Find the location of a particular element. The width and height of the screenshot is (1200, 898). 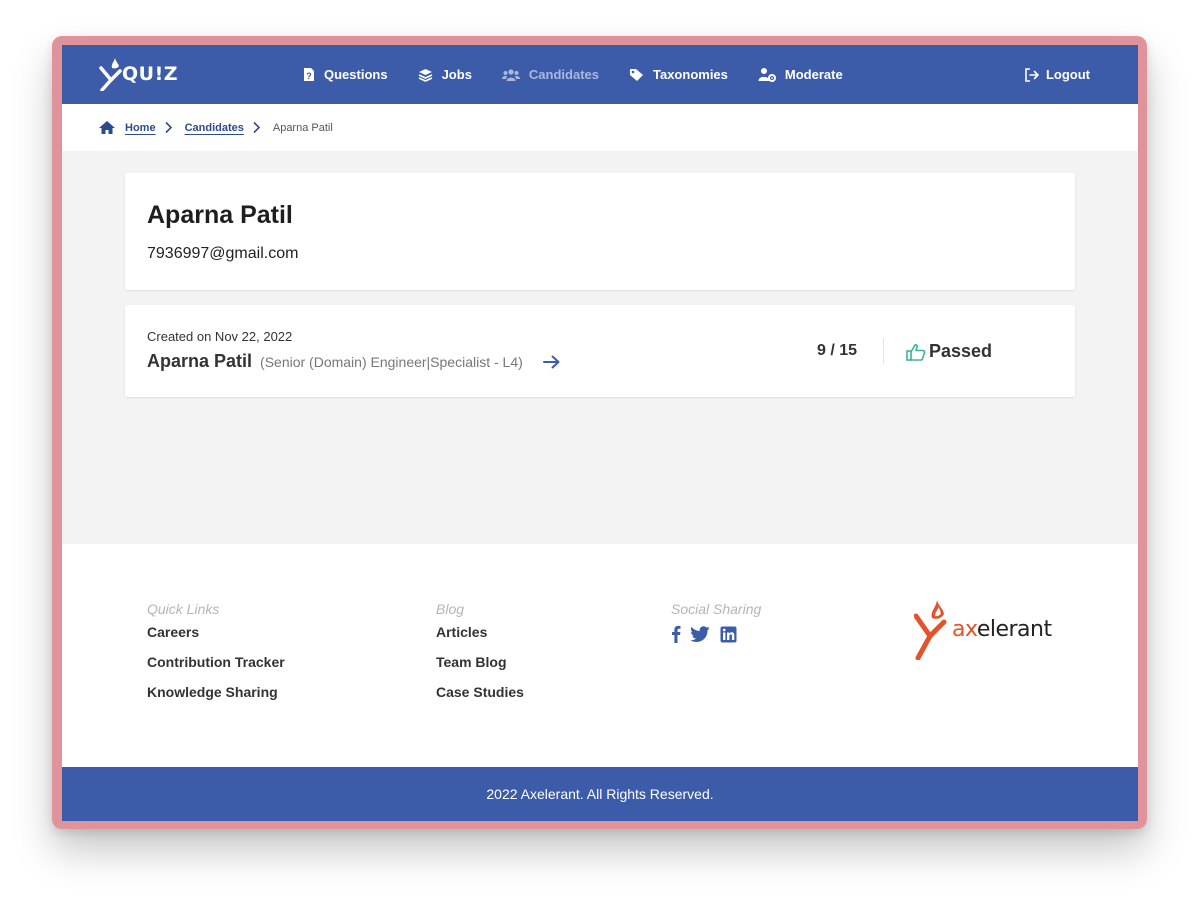

candidate-email: 7936997@gmail.com is located at coordinates (223, 253).